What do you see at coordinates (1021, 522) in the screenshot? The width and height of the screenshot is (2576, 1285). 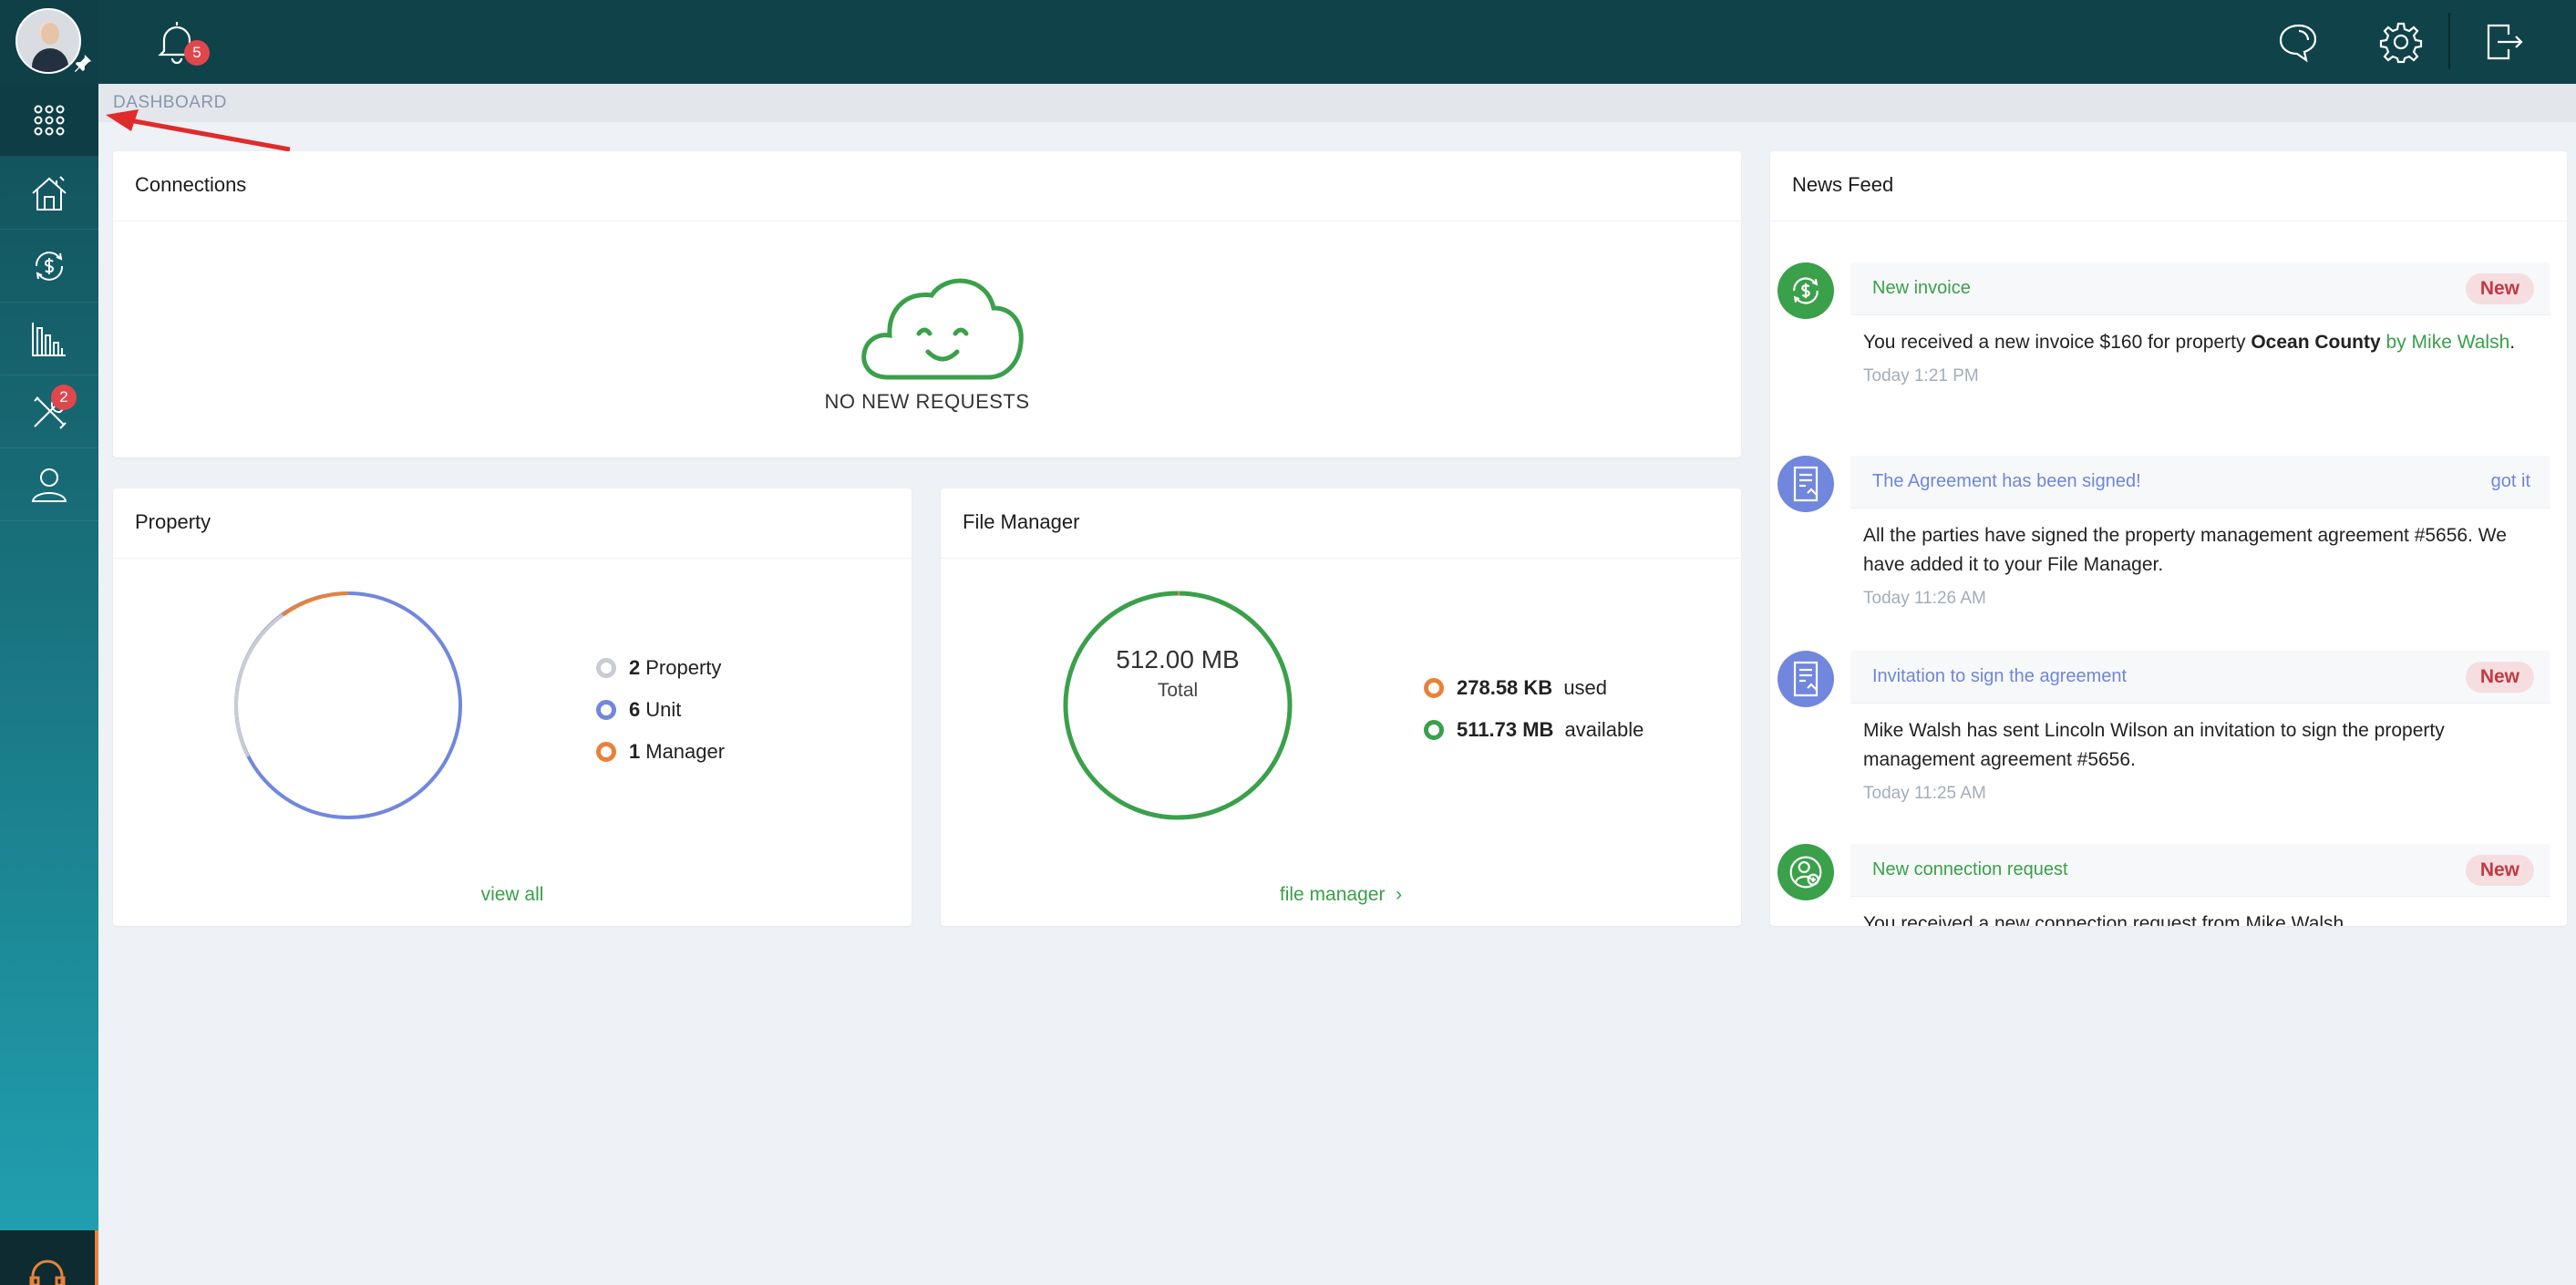 I see `card-title: File Manager` at bounding box center [1021, 522].